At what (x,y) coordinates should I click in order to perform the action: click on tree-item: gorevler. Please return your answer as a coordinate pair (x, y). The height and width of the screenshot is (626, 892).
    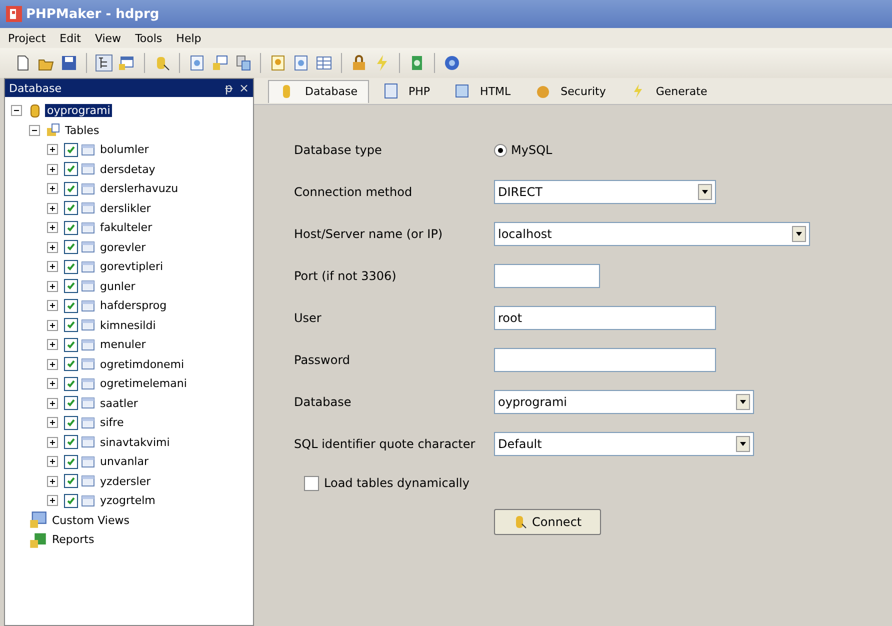
    Looking at the image, I should click on (123, 247).